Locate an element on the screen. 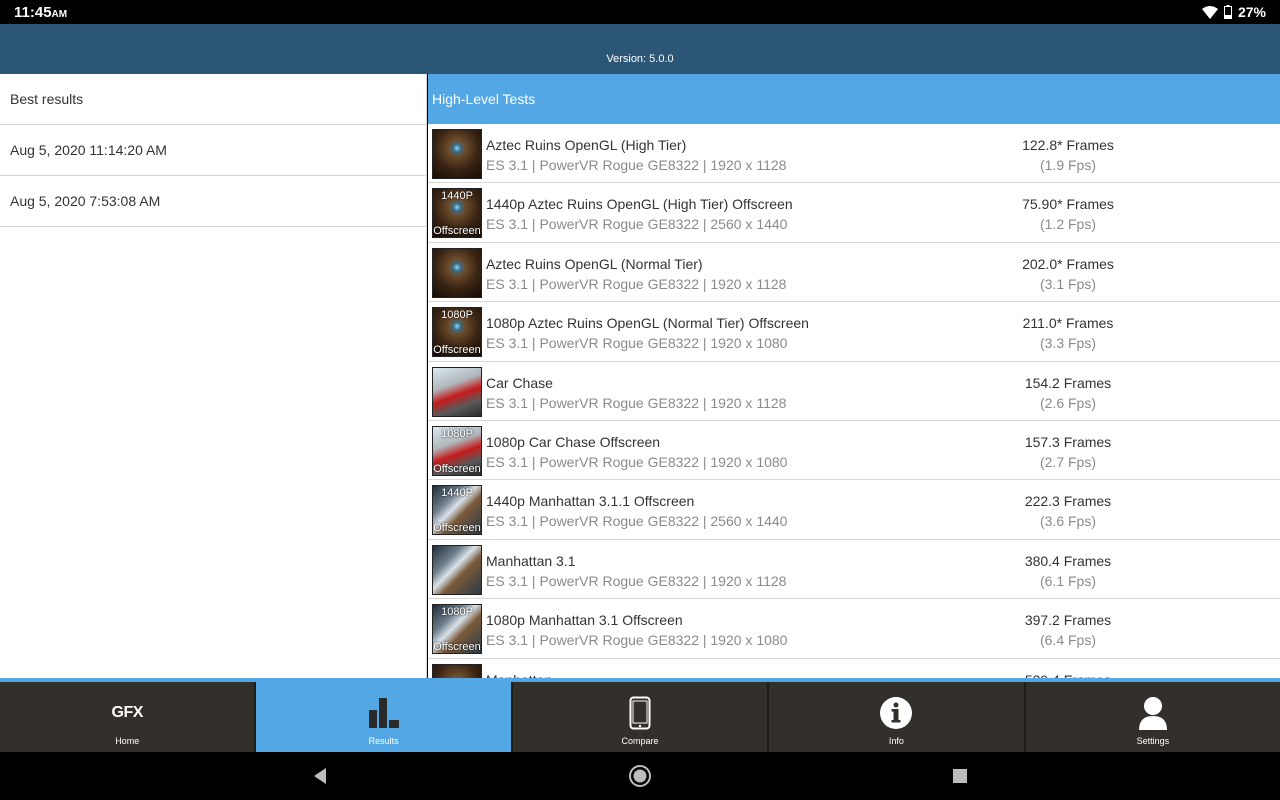  tab-label: Compare is located at coordinates (640, 741).